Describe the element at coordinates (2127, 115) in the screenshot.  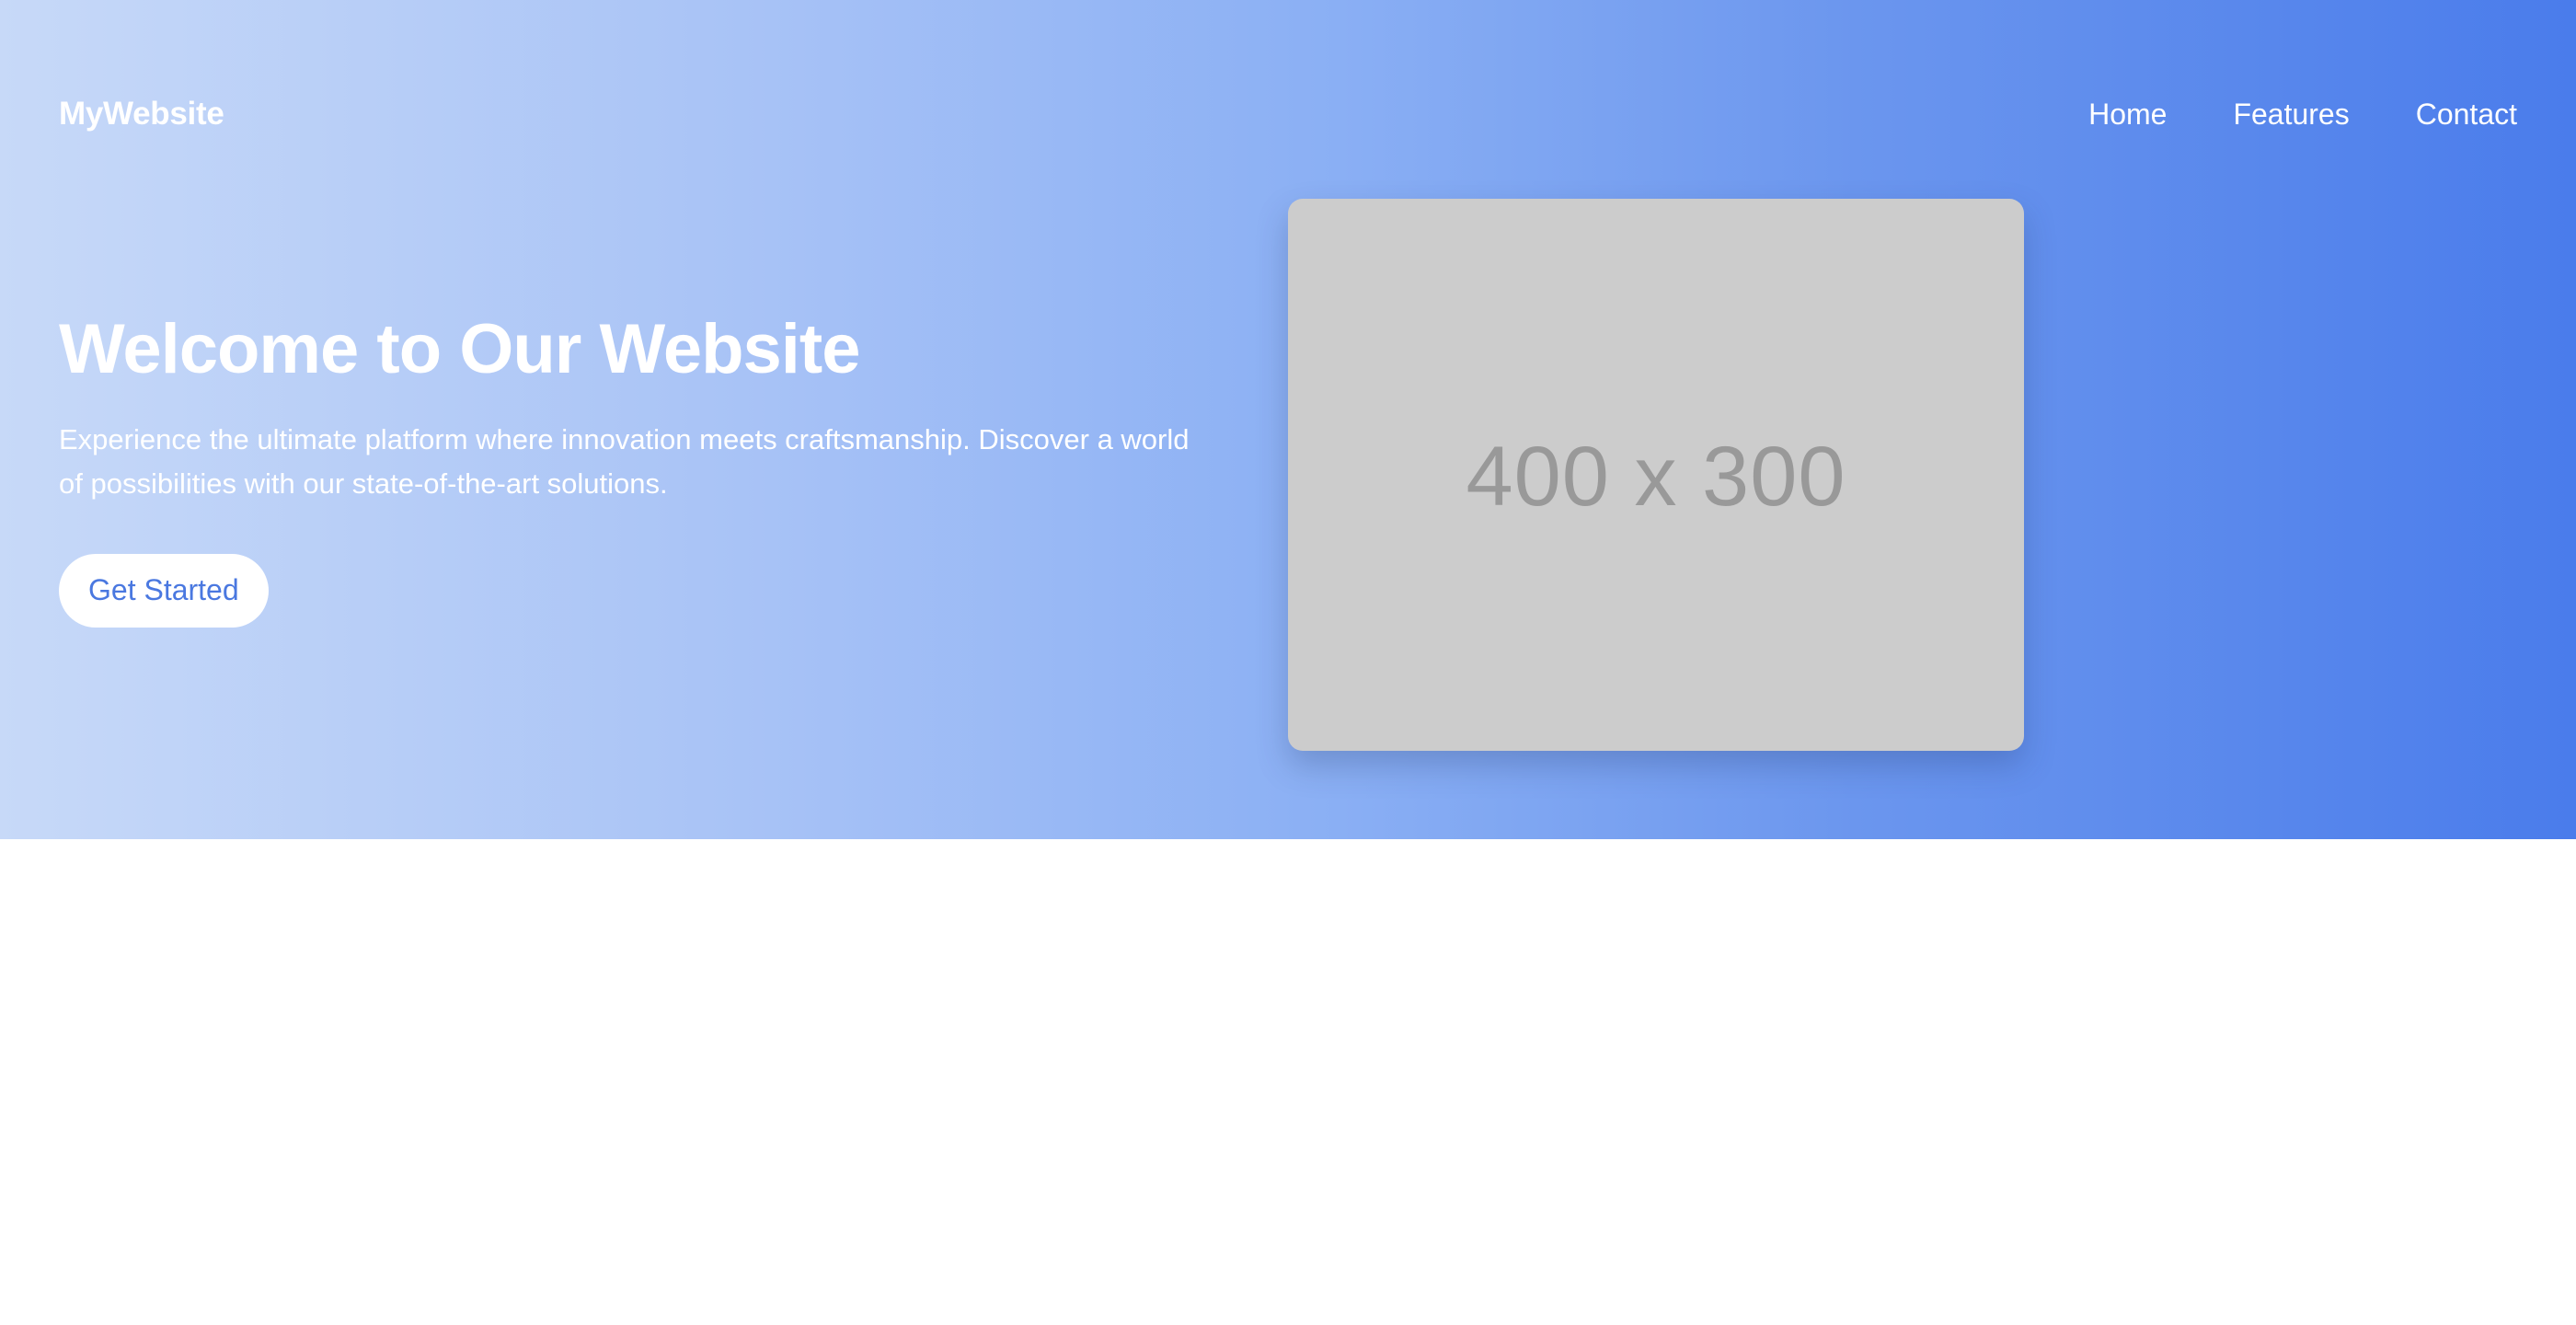
I see `nav-link-home: Home` at that location.